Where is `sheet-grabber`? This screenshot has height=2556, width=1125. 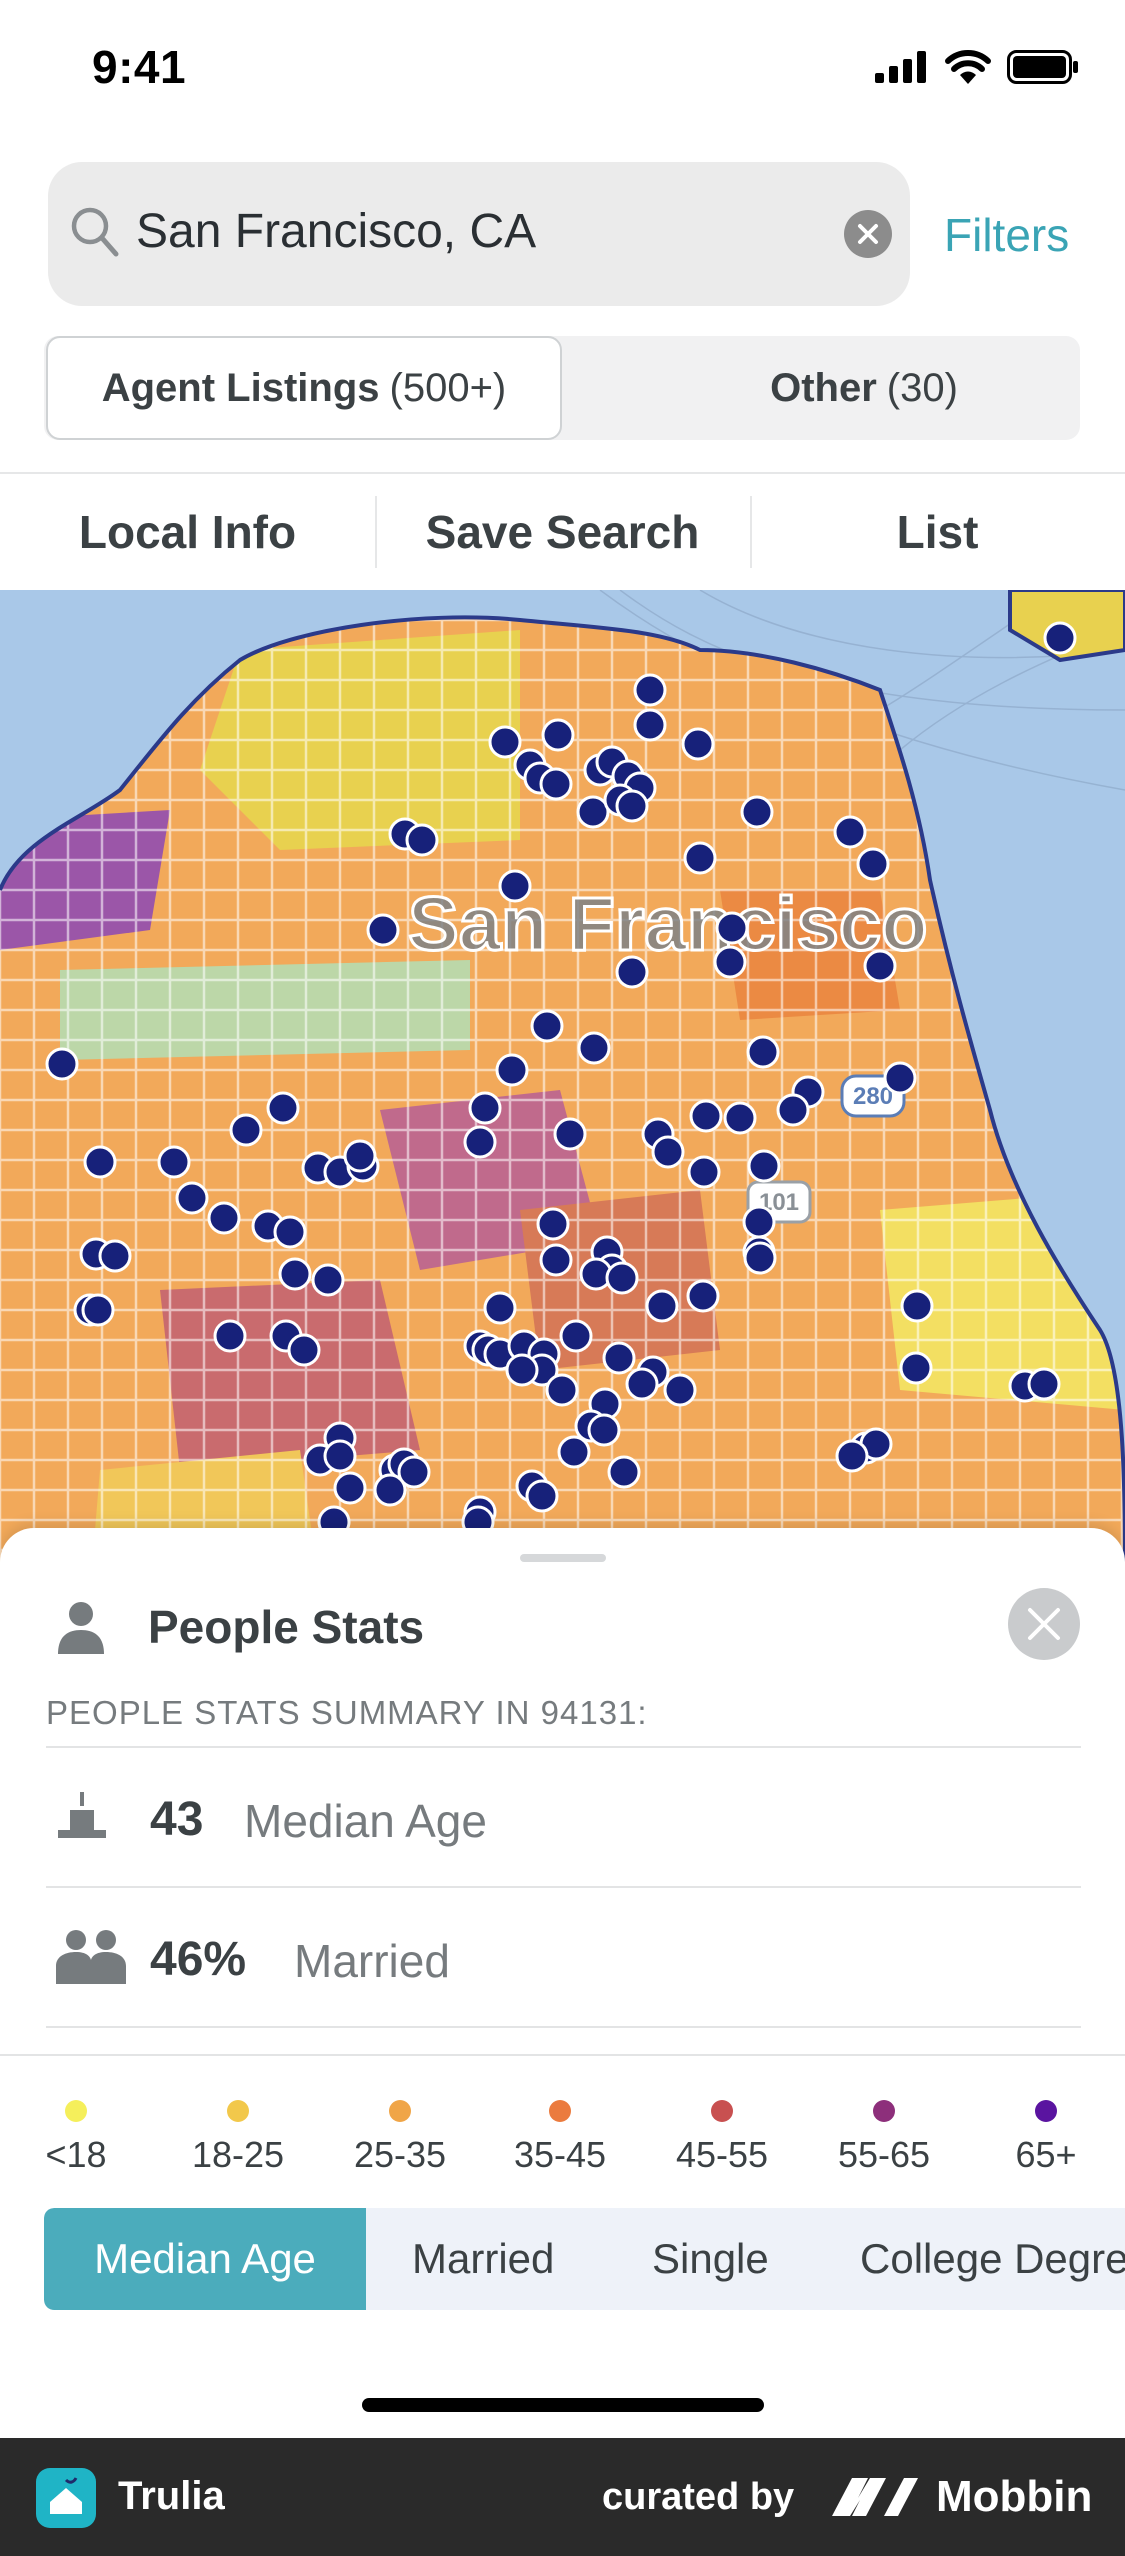
sheet-grabber is located at coordinates (563, 1558).